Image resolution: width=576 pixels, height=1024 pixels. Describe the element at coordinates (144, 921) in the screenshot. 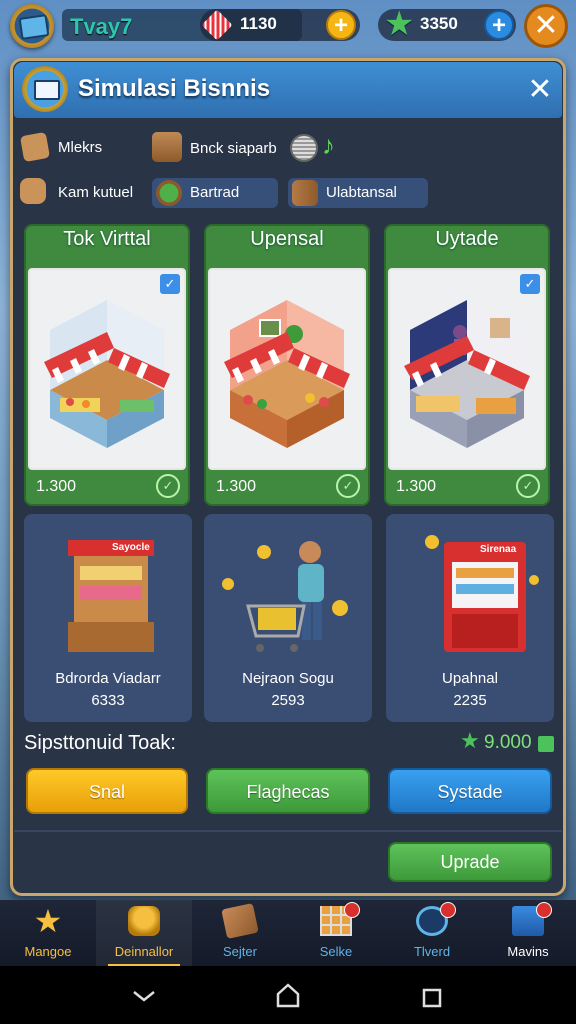

I see `basket-icon` at that location.